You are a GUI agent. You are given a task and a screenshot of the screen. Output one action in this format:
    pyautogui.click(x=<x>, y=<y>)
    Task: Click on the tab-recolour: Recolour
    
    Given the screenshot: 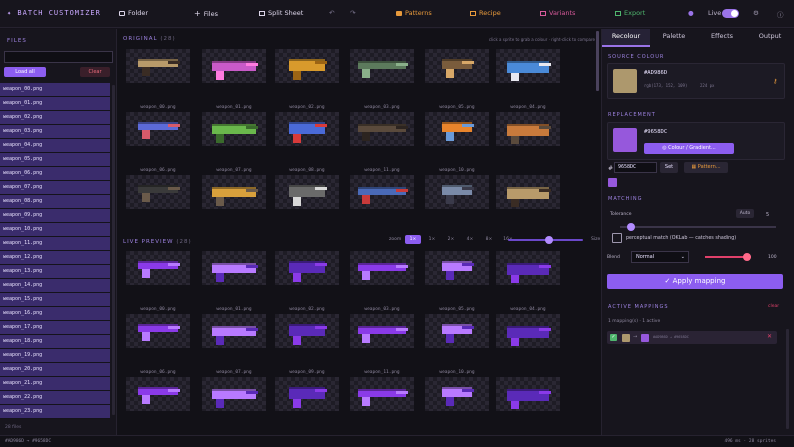 What is the action you would take?
    pyautogui.click(x=626, y=38)
    